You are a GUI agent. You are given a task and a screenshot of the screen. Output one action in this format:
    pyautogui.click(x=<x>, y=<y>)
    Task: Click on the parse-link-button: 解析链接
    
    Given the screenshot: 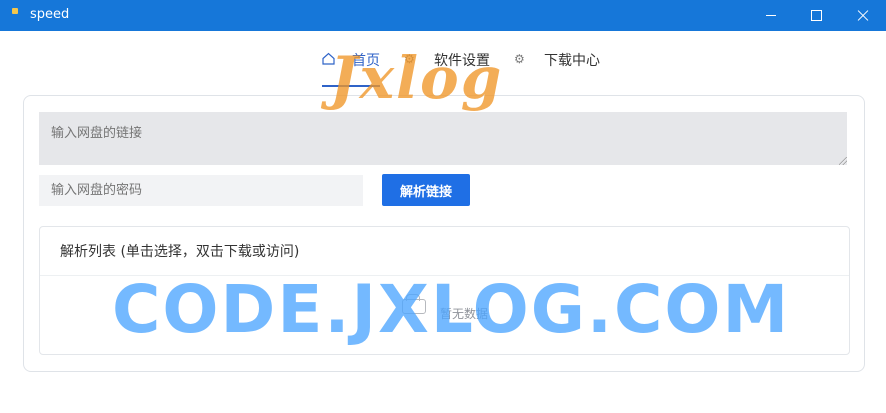 What is the action you would take?
    pyautogui.click(x=426, y=190)
    